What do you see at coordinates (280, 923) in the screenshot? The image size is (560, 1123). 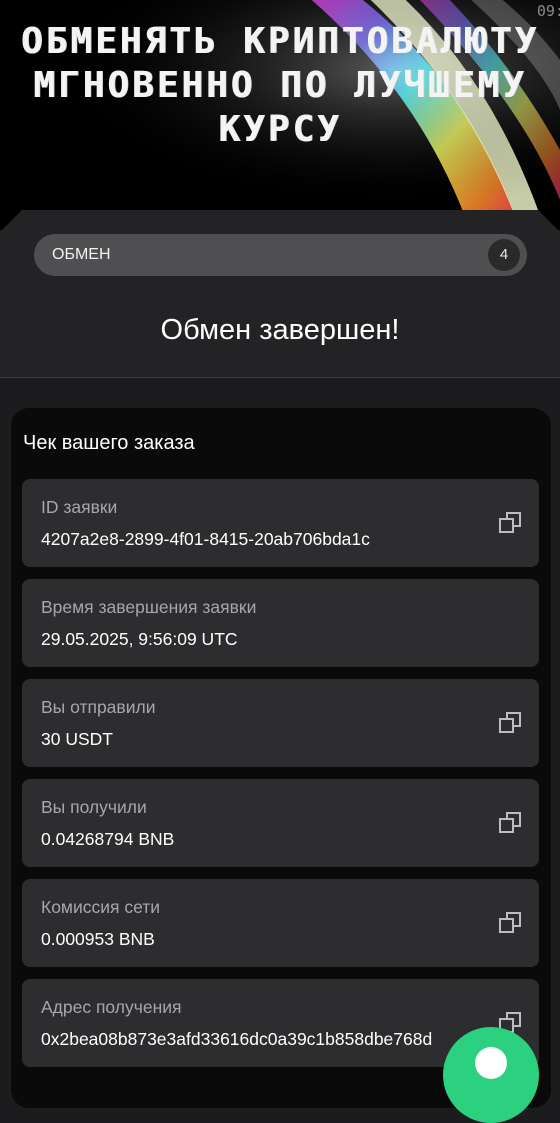 I see `receipt-row-network-fee: Комиссия сети 0.000953 BNB` at bounding box center [280, 923].